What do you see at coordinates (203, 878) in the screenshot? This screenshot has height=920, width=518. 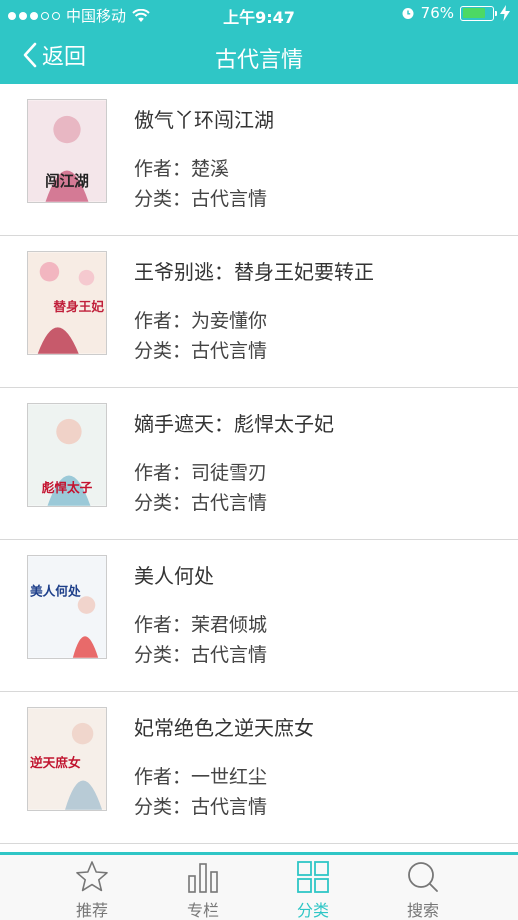 I see `bar-chart-icon` at bounding box center [203, 878].